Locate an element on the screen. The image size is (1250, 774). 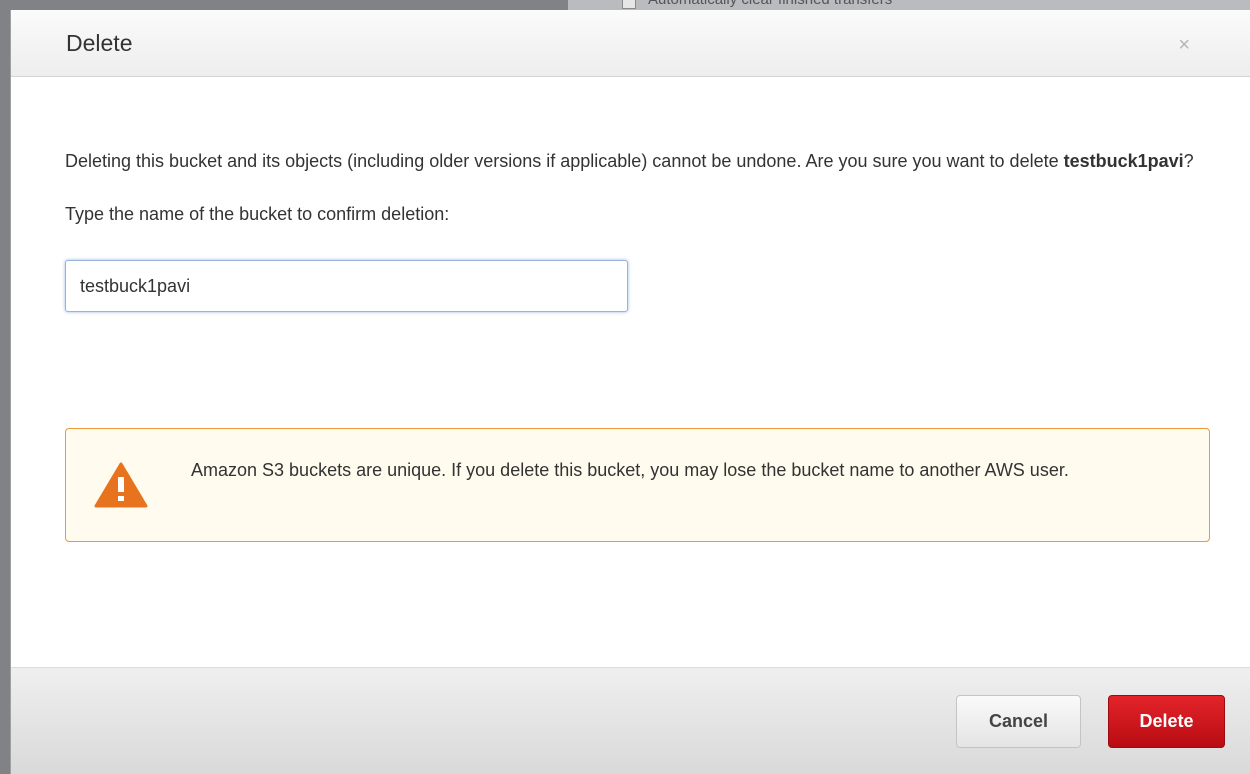
warning-triangle-icon is located at coordinates (121, 485).